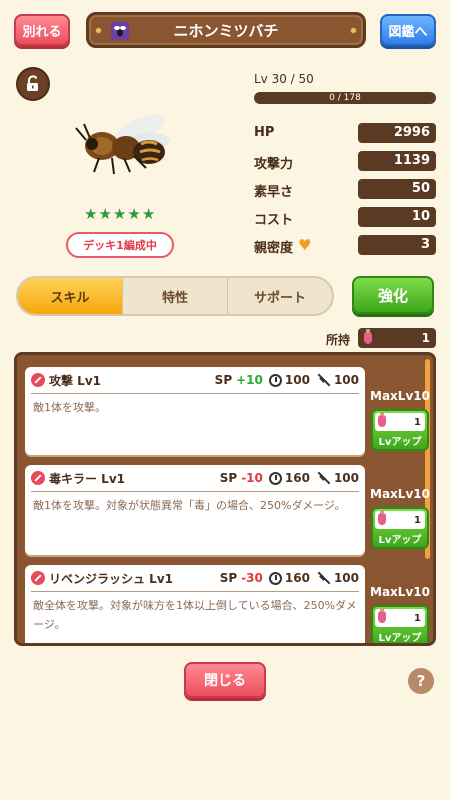 This screenshot has height=800, width=450. I want to click on title-plate: ニホンミツバチ, so click(226, 30).